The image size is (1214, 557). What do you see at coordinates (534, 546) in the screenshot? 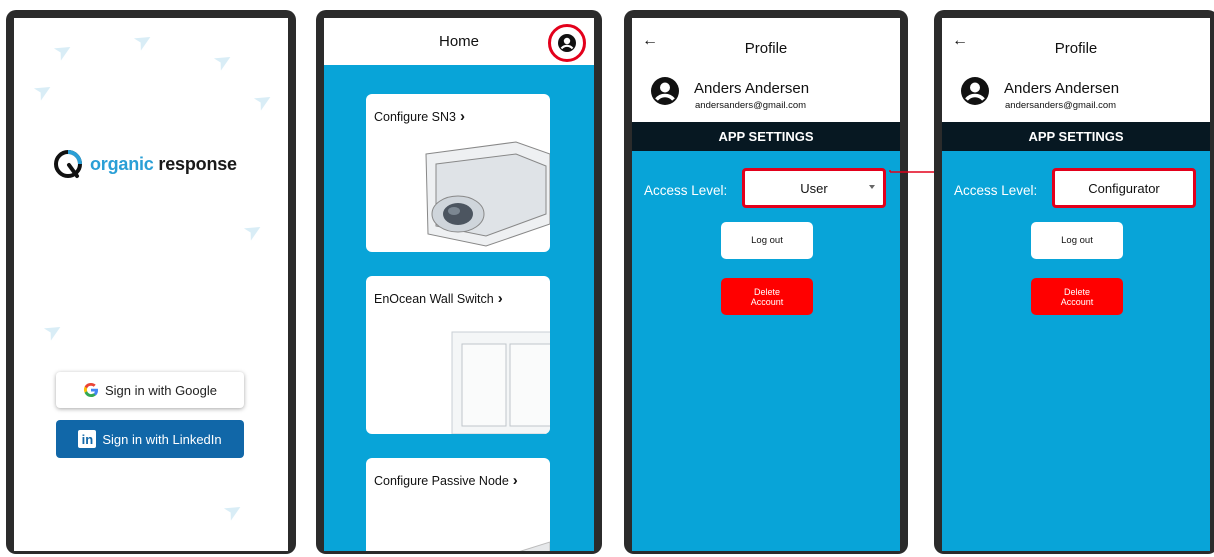
I see `passive-node-image` at bounding box center [534, 546].